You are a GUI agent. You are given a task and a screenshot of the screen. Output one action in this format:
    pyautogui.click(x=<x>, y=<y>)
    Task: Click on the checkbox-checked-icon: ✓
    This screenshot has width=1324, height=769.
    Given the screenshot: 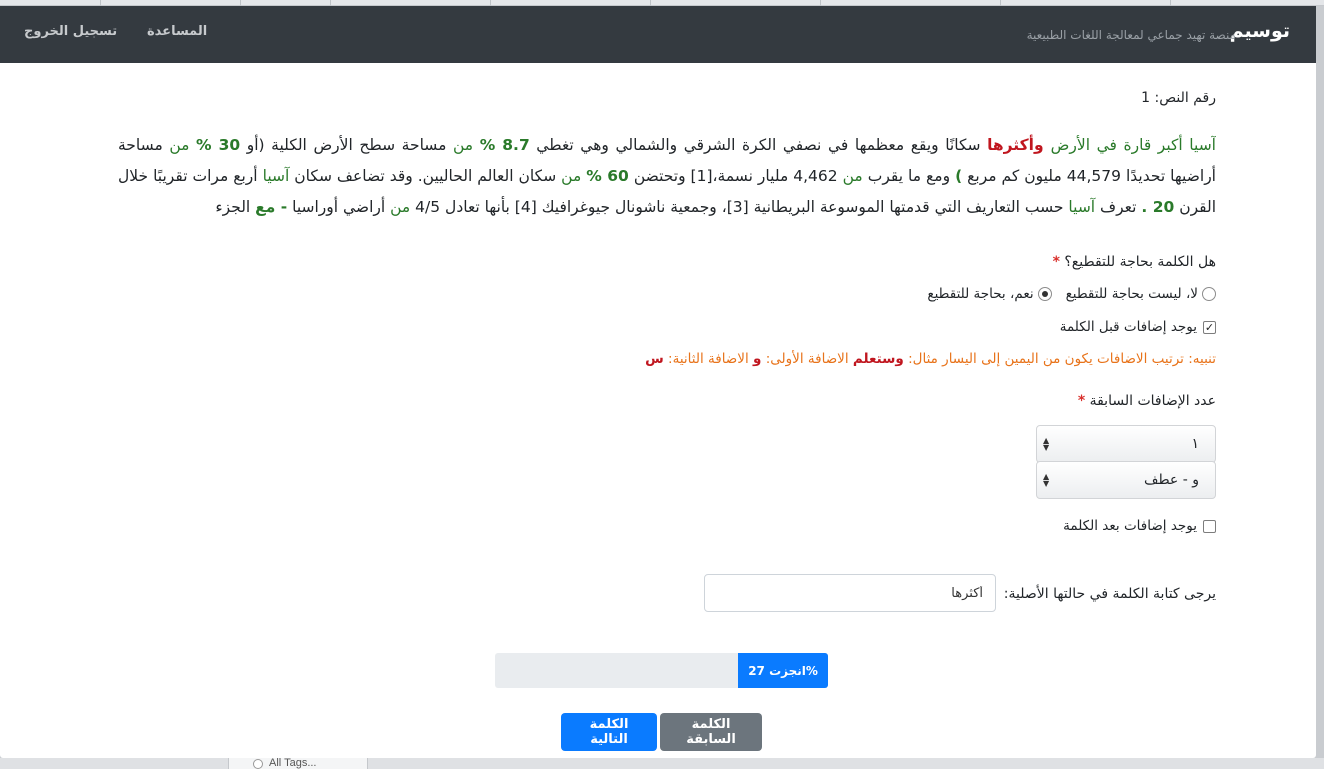 What is the action you would take?
    pyautogui.click(x=1209, y=327)
    